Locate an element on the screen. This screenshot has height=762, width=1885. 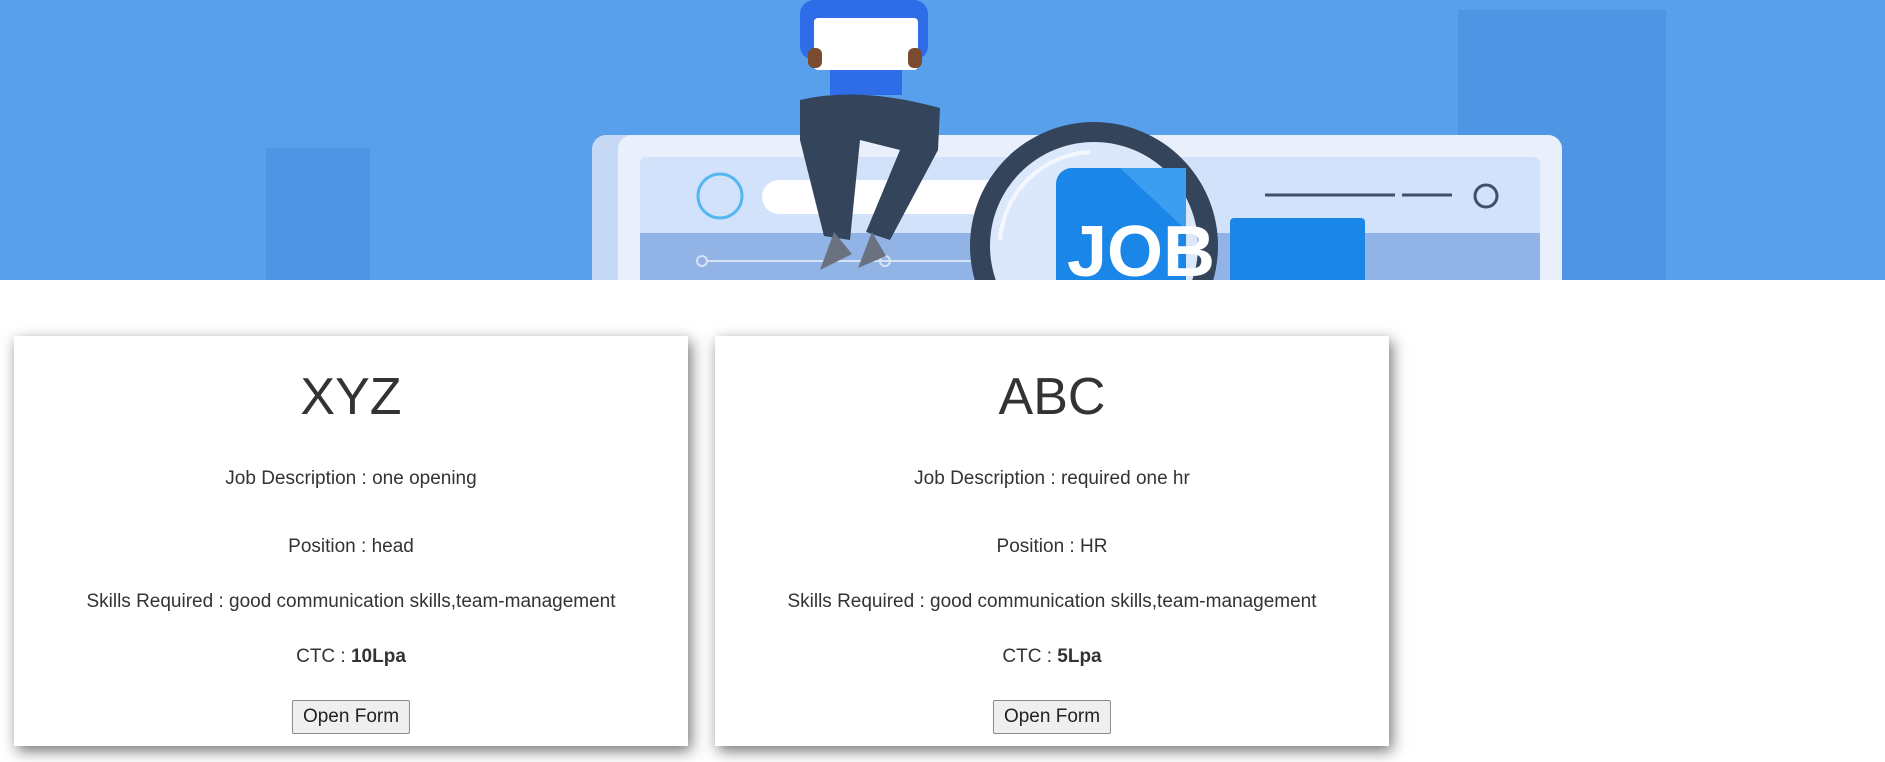
position-value: head is located at coordinates (392, 546).